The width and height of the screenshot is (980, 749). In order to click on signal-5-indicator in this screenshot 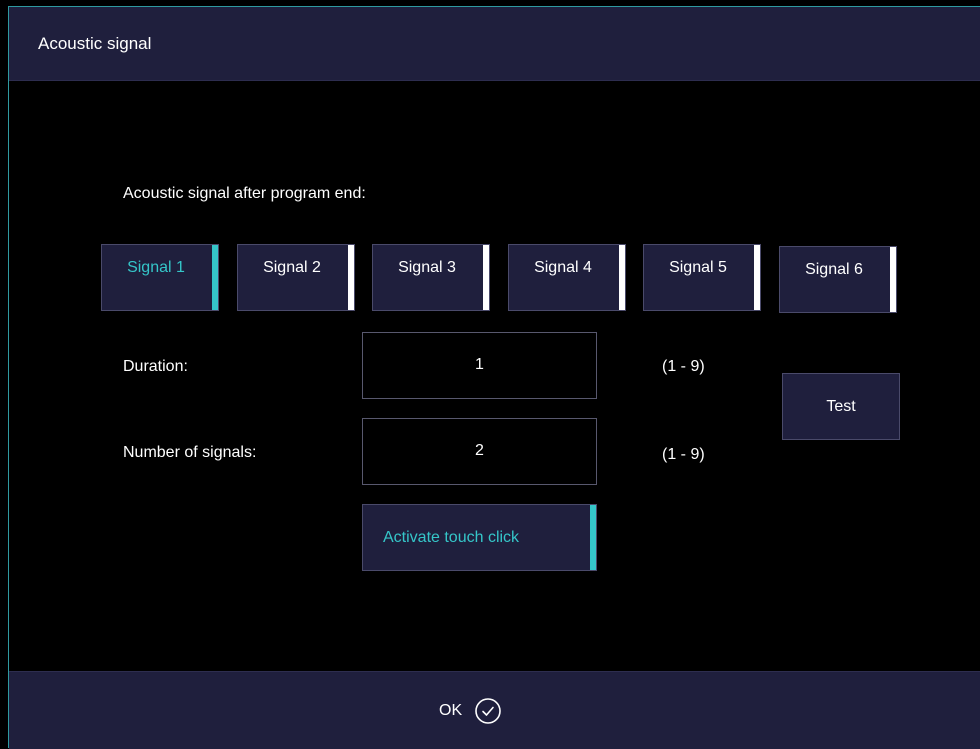, I will do `click(757, 277)`.